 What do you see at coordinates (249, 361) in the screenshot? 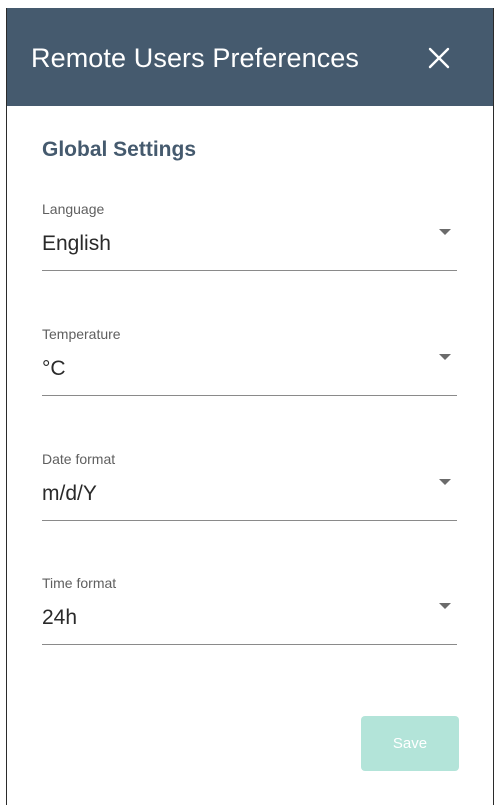
I see `temperature-select: Temperature °C` at bounding box center [249, 361].